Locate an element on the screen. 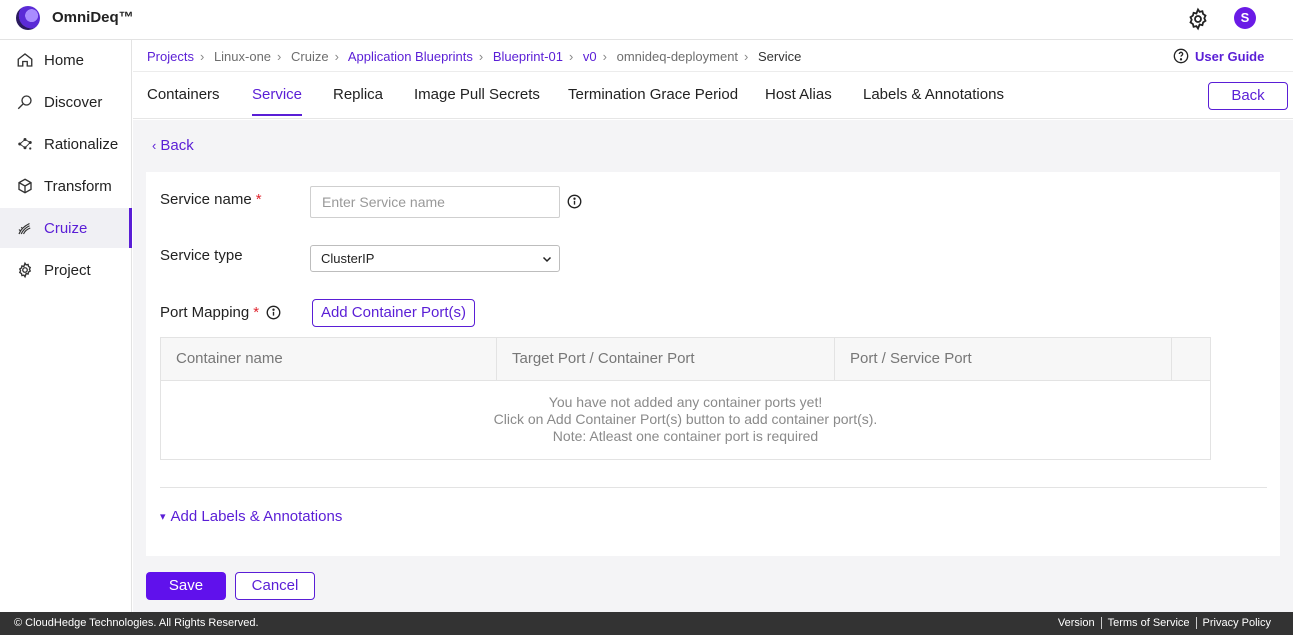 The width and height of the screenshot is (1293, 635). service-type-select: ClusterIP is located at coordinates (435, 258).